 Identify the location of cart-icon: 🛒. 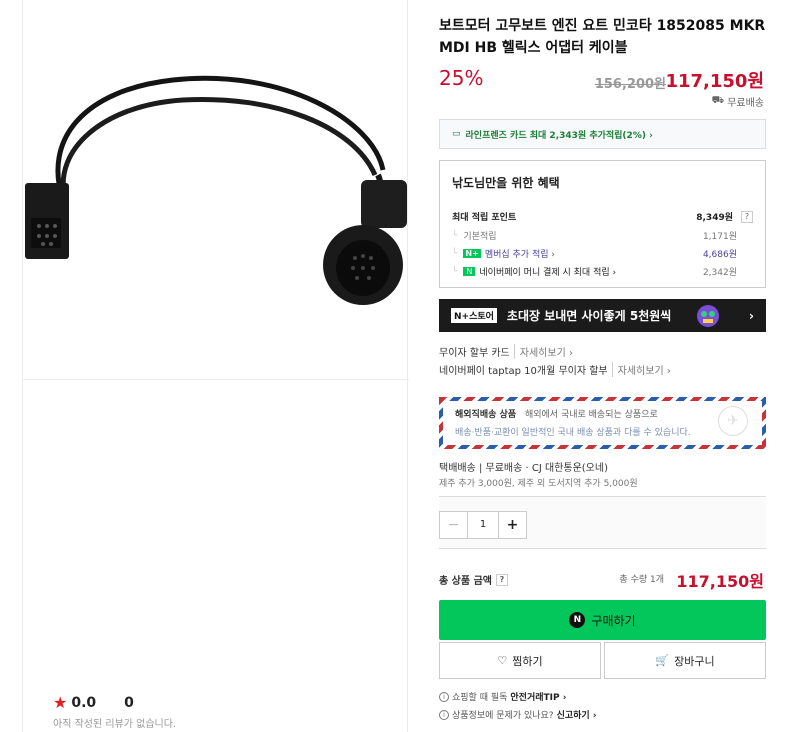
(662, 660).